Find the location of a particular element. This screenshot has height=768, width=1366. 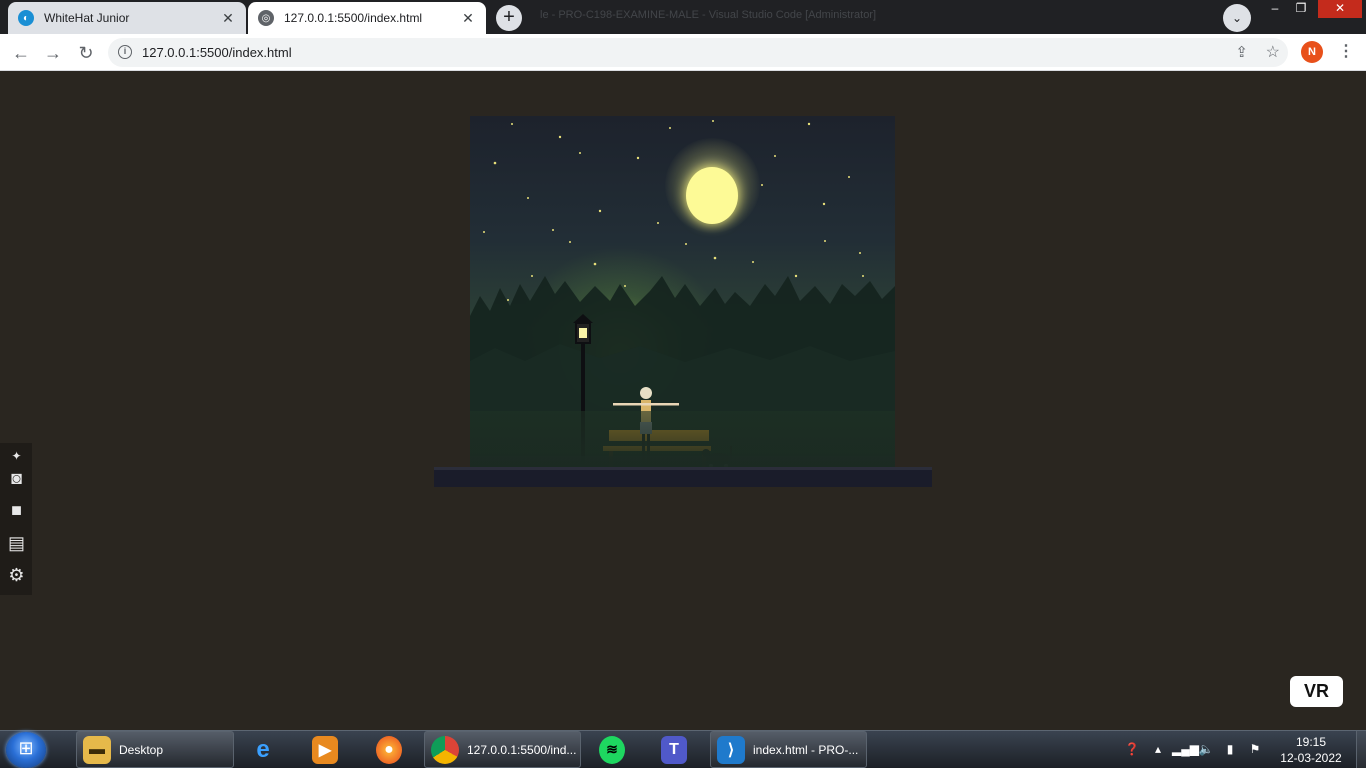

vscode-icon: ⟩ is located at coordinates (731, 749).